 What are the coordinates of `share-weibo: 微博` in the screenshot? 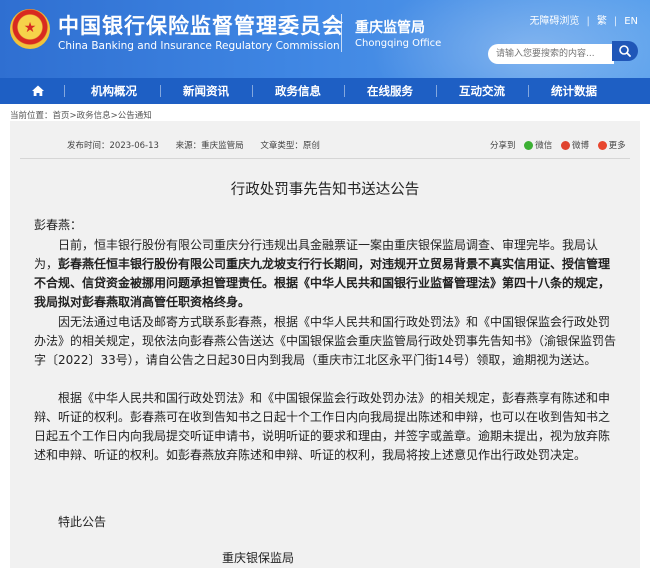 It's located at (580, 145).